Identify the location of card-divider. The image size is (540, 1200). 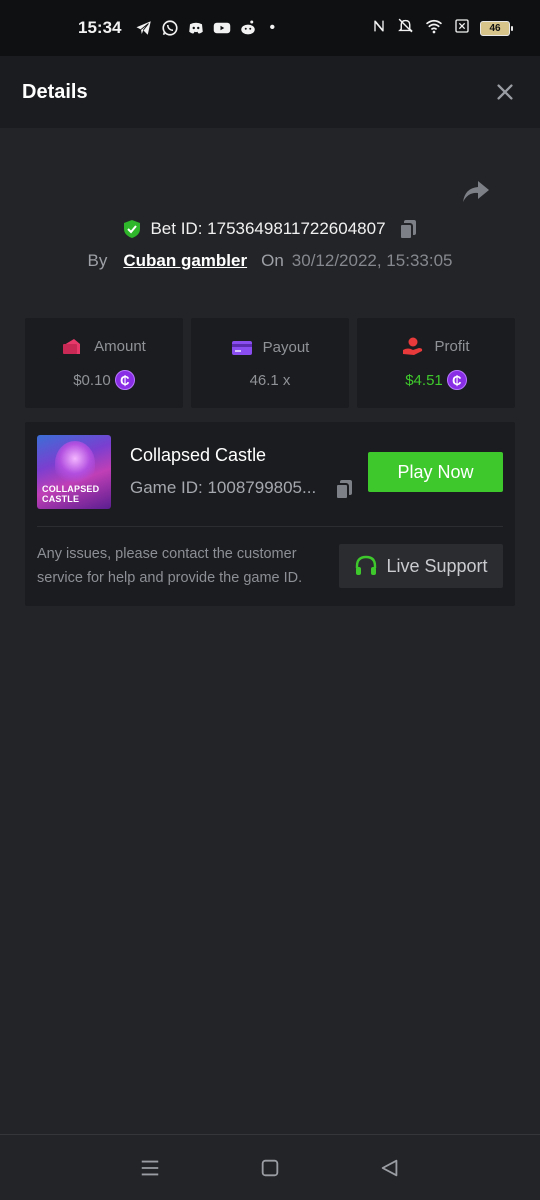
(270, 526).